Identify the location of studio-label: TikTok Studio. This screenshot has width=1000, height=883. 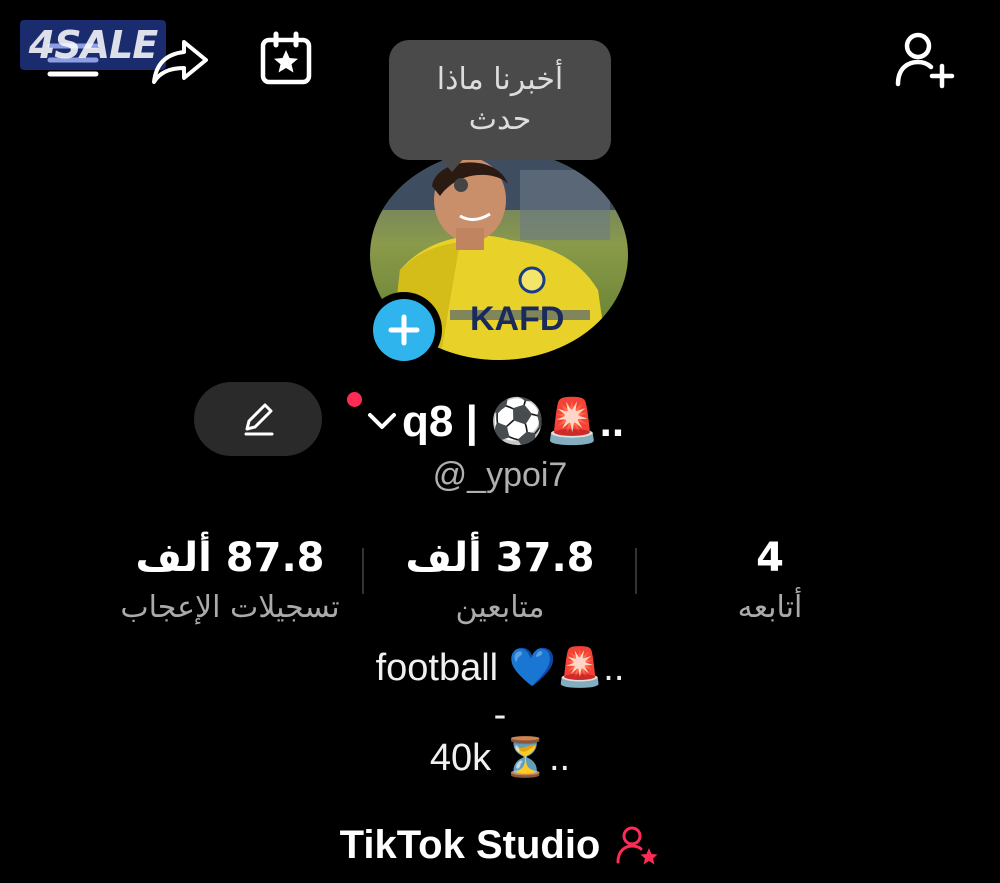
(470, 844).